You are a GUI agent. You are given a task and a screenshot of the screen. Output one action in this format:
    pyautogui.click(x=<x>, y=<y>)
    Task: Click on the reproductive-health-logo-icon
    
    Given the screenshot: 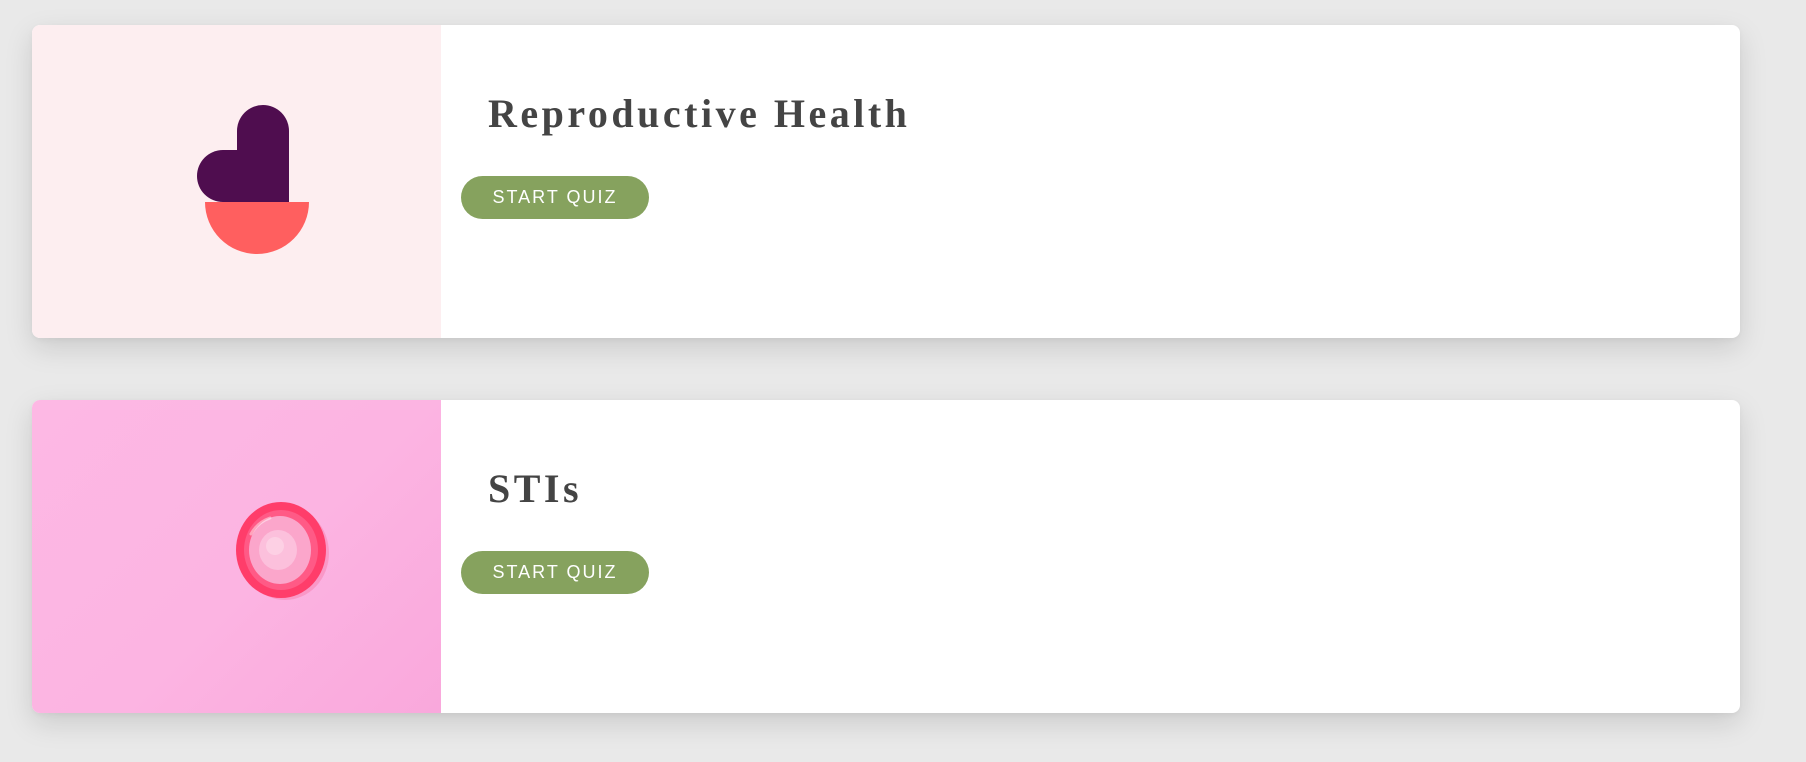 What is the action you would take?
    pyautogui.click(x=253, y=179)
    